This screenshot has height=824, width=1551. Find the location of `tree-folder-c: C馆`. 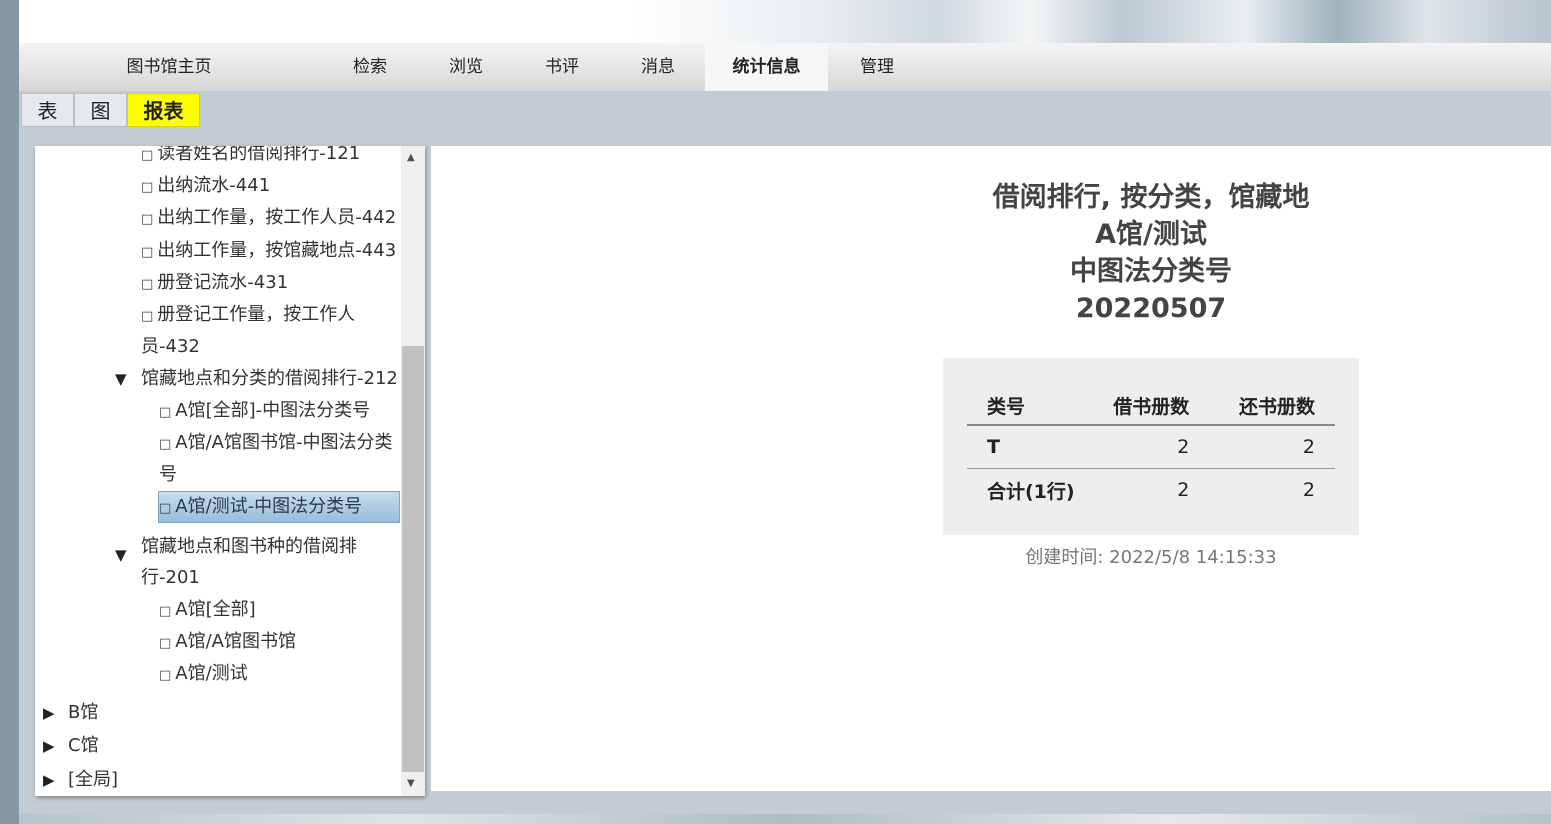

tree-folder-c: C馆 is located at coordinates (83, 746).